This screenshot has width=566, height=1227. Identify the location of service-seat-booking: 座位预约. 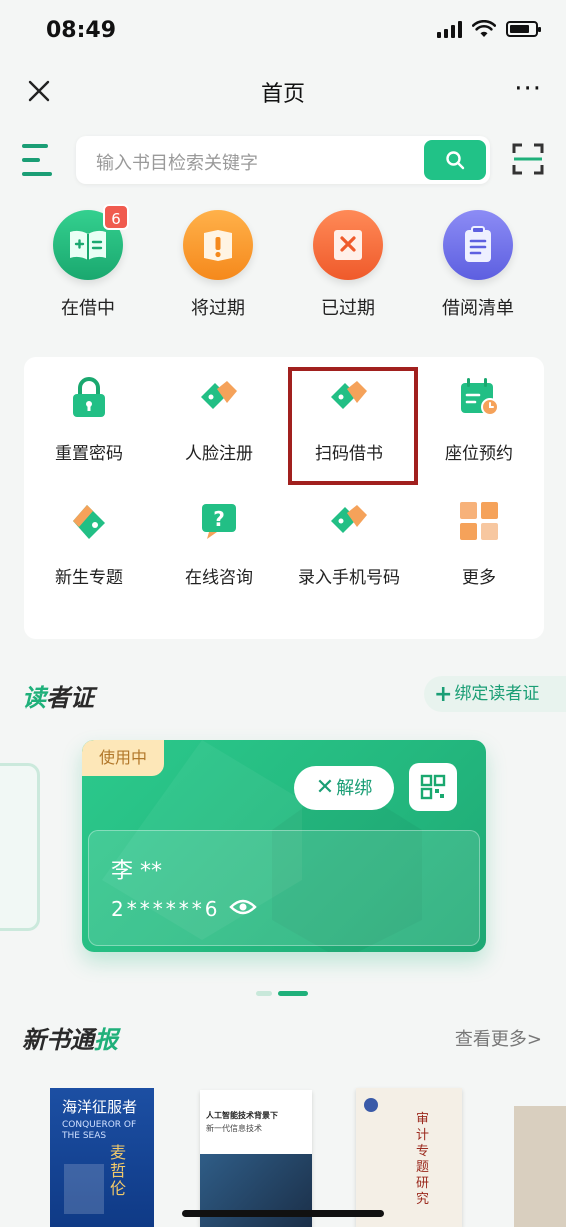
(479, 419).